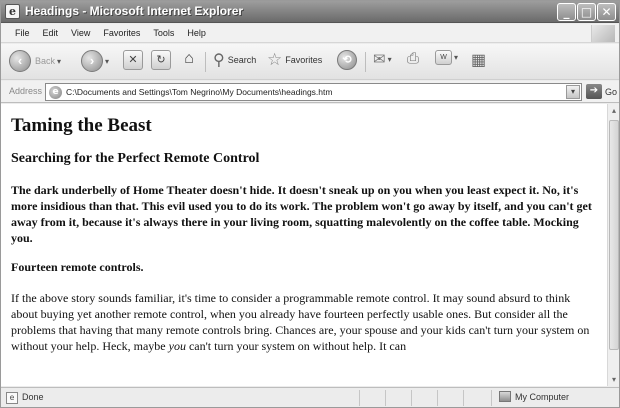 The width and height of the screenshot is (620, 408). What do you see at coordinates (77, 267) in the screenshot?
I see `heading-4: Fourteen remote controls.` at bounding box center [77, 267].